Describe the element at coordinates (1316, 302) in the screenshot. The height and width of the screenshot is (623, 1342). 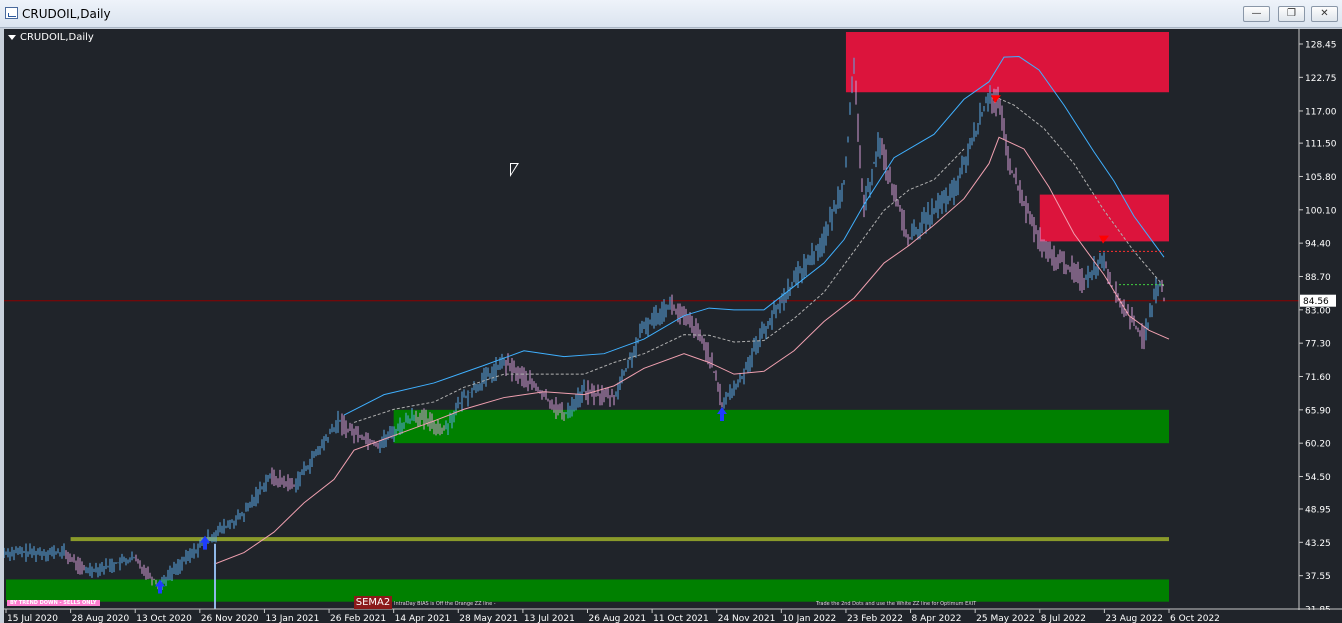
I see `current-price-label: 84.56` at that location.